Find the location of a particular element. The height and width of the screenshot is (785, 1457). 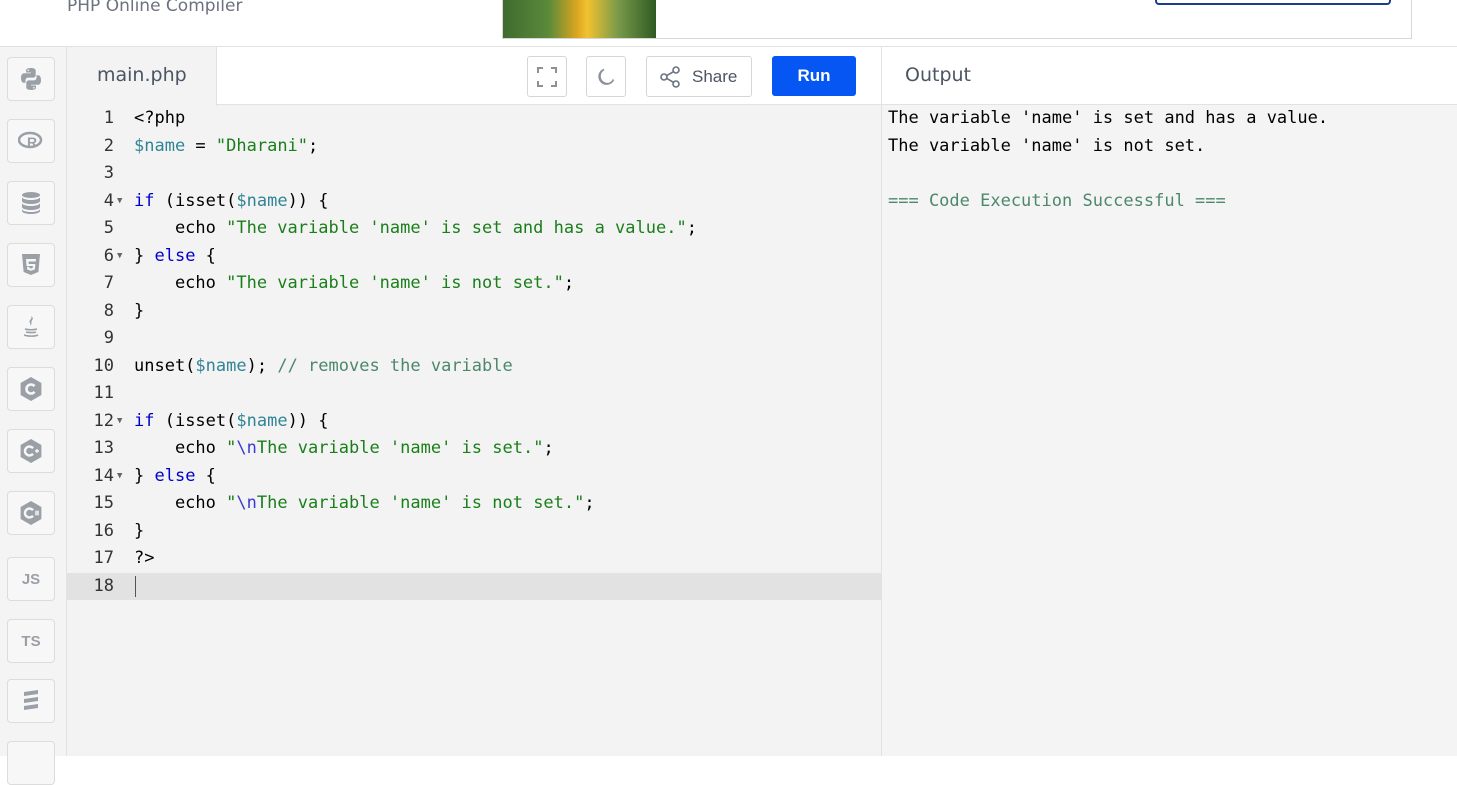

code-line: 6 ▼} else { is located at coordinates (474, 256).